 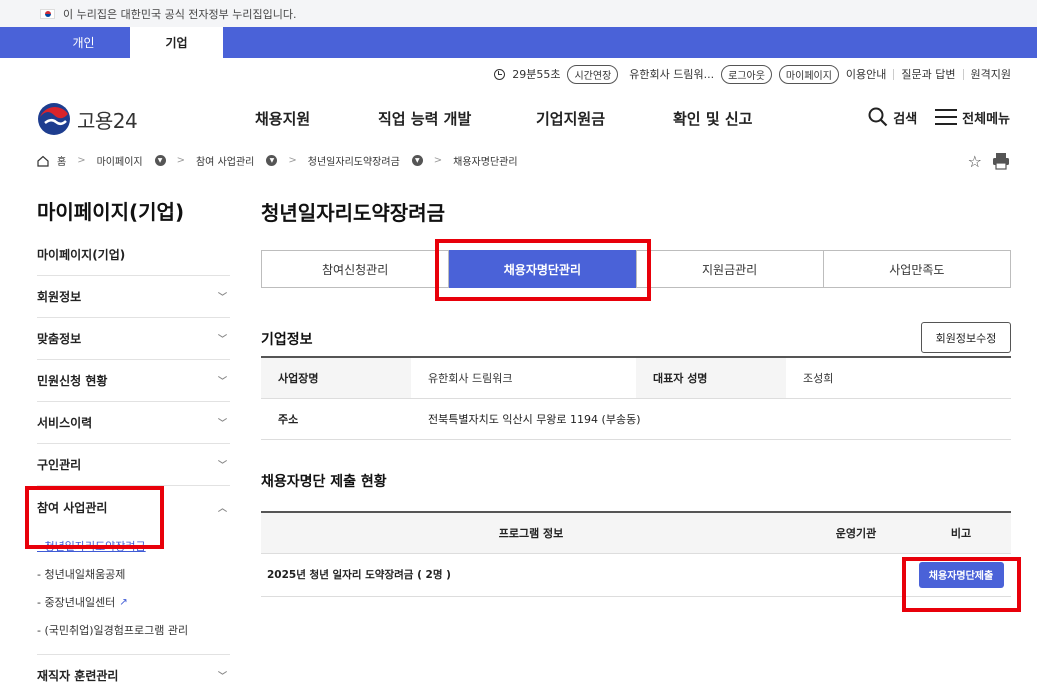 I want to click on sidebar-subitem-youth-leap: - 청년일자리도약장려금, so click(x=133, y=546).